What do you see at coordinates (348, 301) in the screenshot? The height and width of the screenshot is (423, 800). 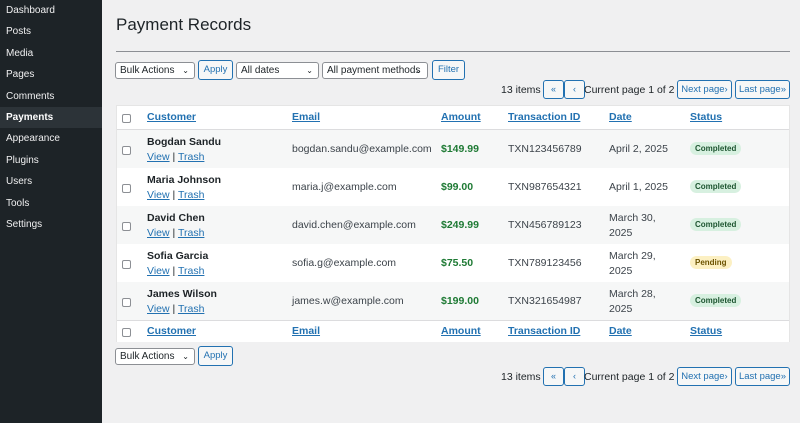 I see `customer-email: james.w@example.com` at bounding box center [348, 301].